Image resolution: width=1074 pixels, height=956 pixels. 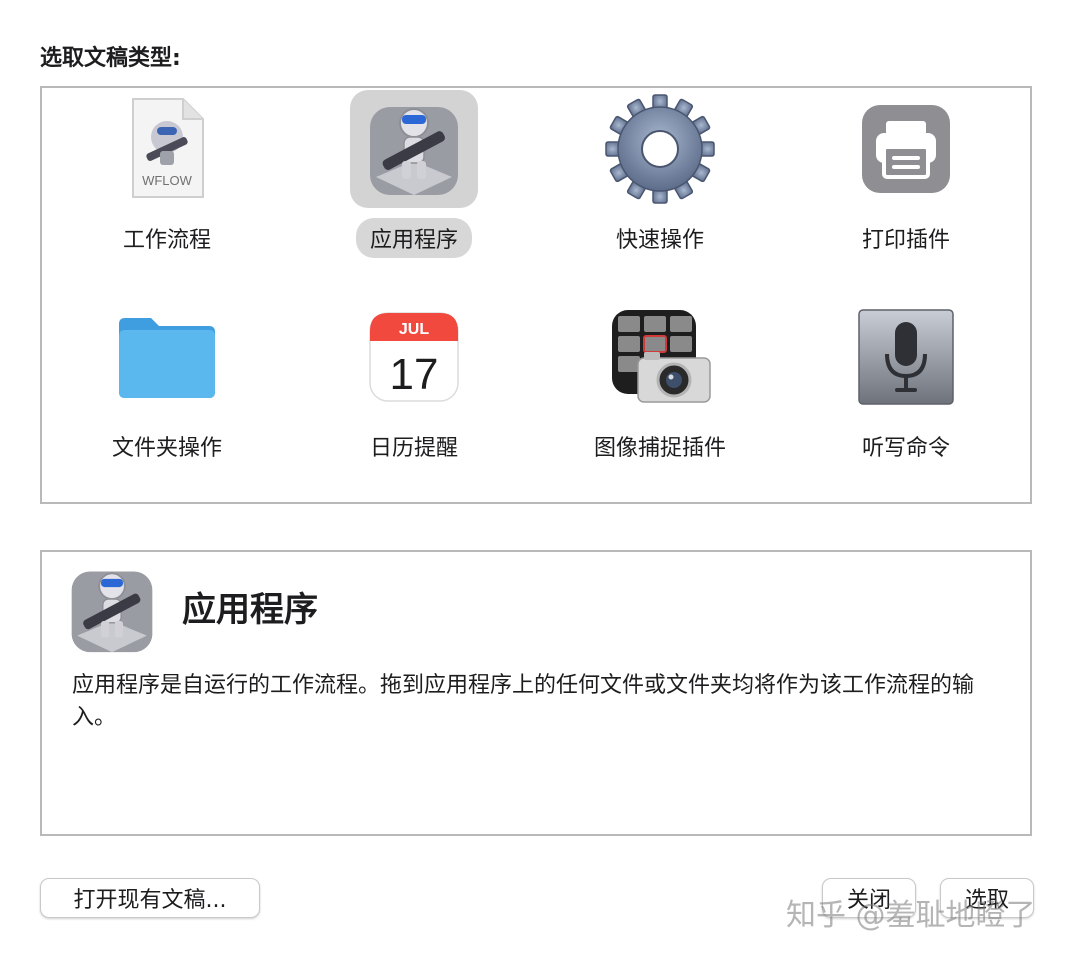 What do you see at coordinates (413, 238) in the screenshot?
I see `doc-type-label: 应用程序` at bounding box center [413, 238].